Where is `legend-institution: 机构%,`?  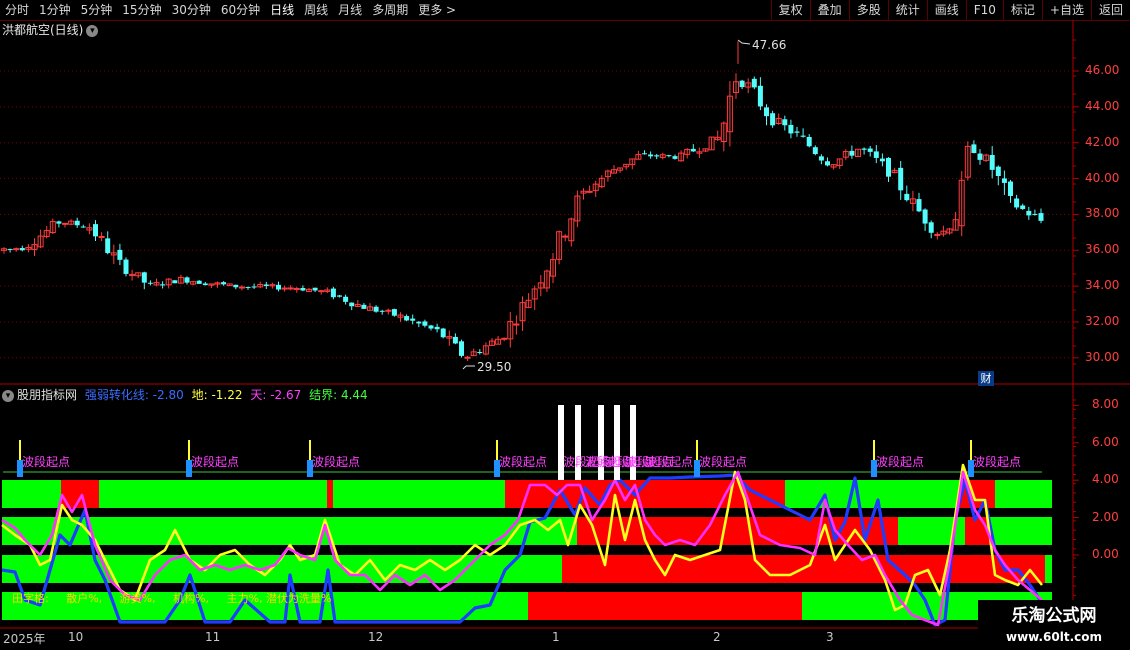
legend-institution: 机构%, is located at coordinates (191, 598).